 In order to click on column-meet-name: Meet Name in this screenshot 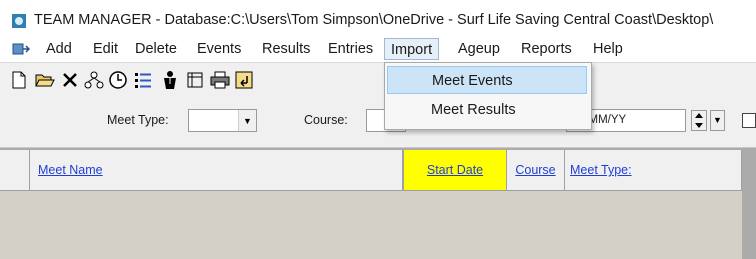, I will do `click(216, 170)`.